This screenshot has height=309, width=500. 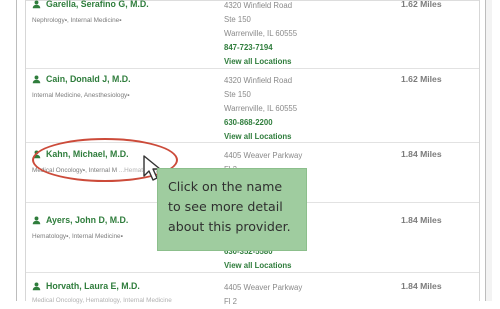 I want to click on provider-name: Cain, Donald J, M.D., so click(x=88, y=79).